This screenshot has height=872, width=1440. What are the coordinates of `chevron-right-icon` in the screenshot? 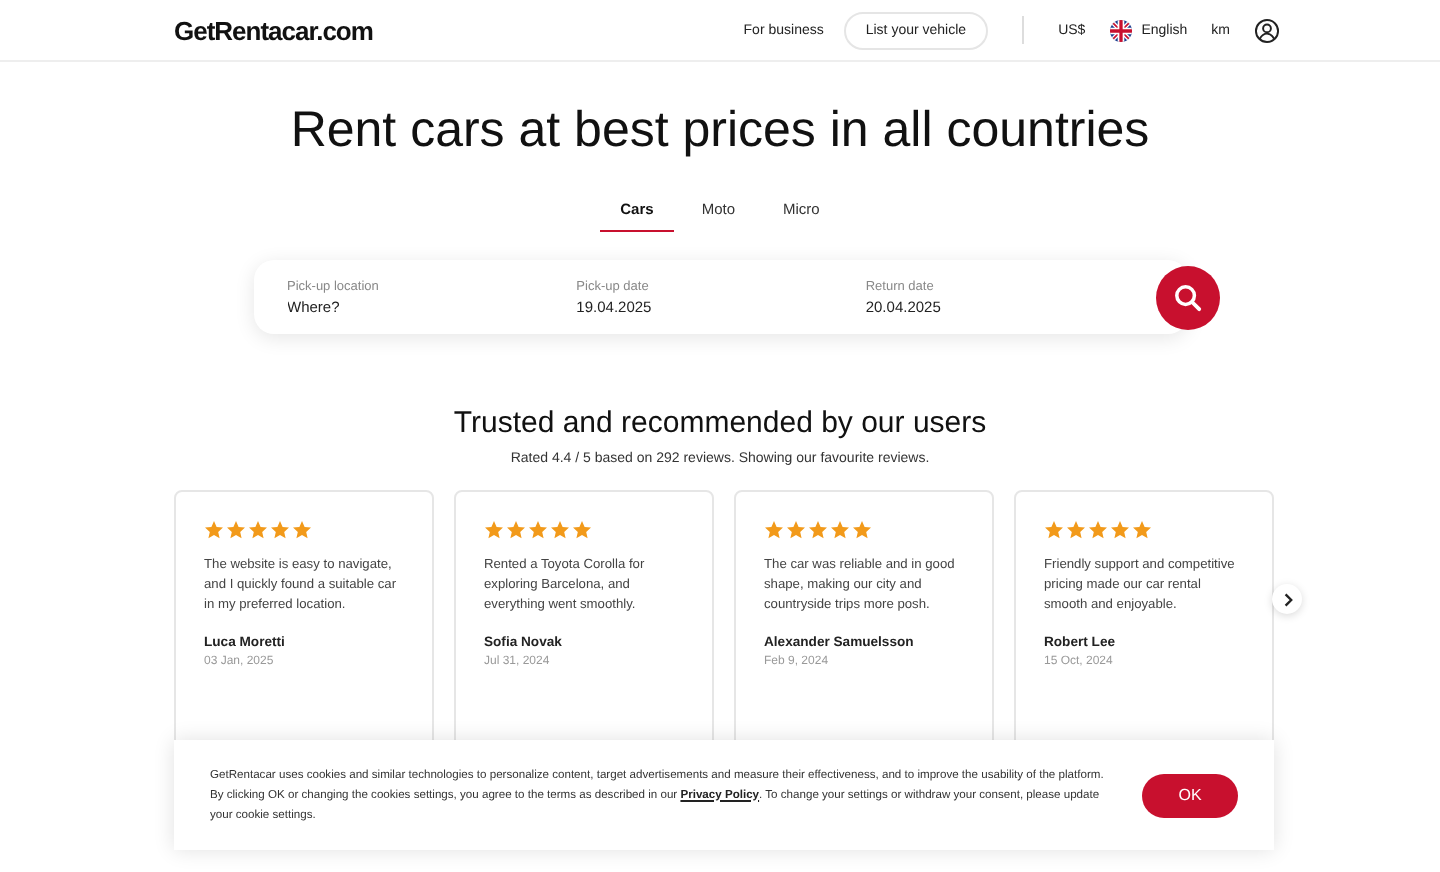 It's located at (1287, 599).